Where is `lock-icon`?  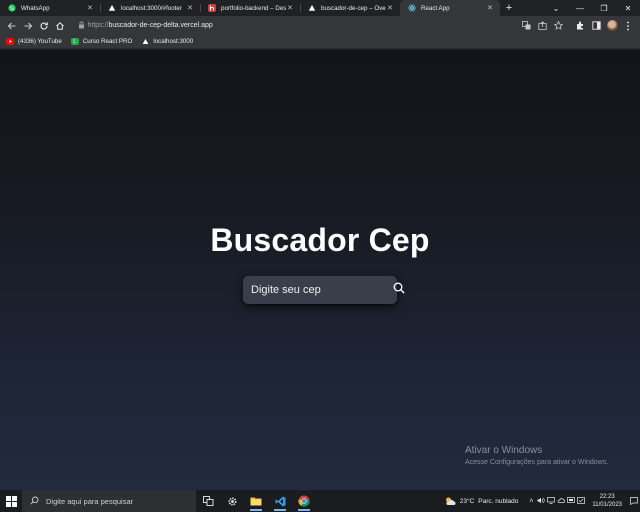
lock-icon is located at coordinates (83, 26).